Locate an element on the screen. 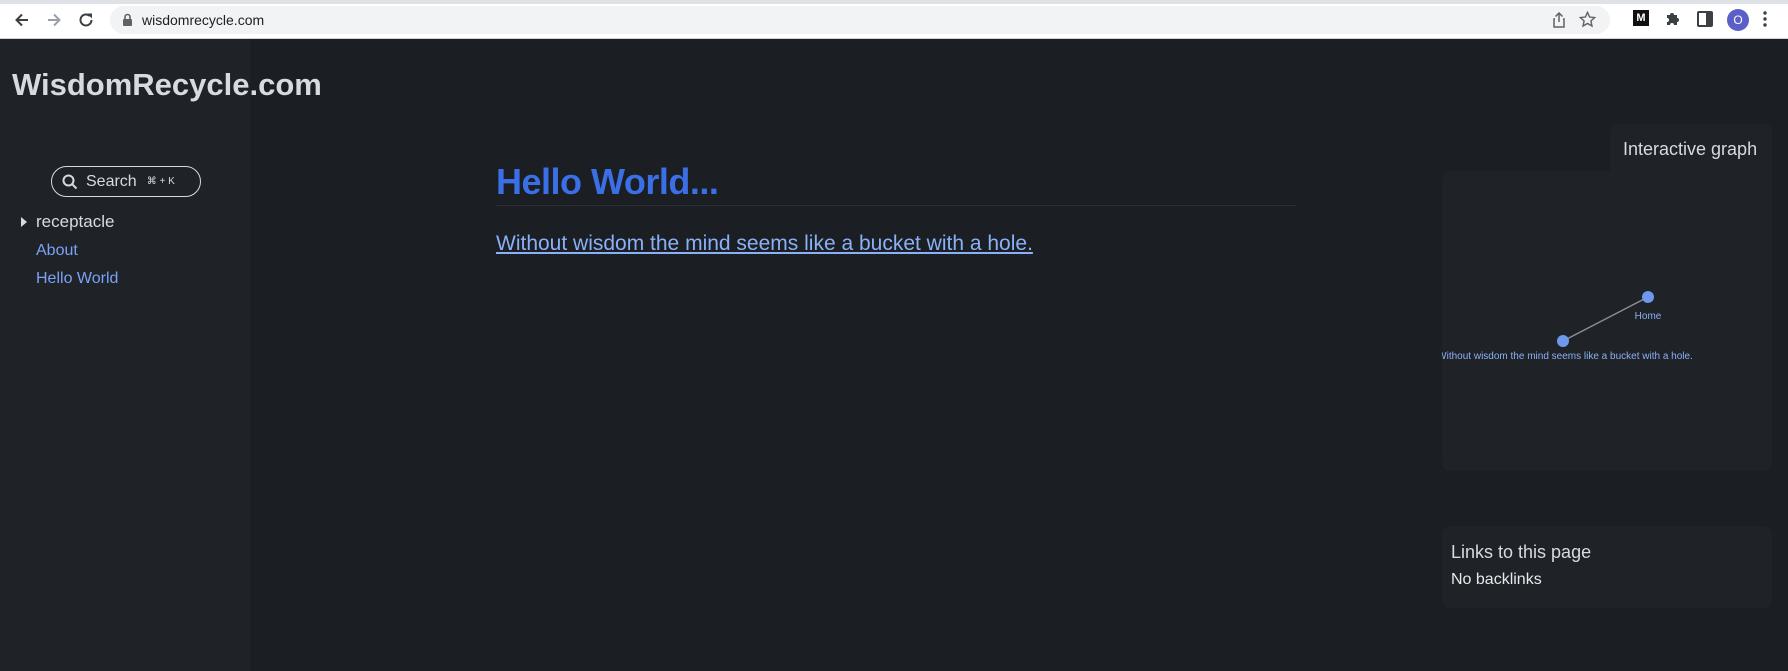 The height and width of the screenshot is (671, 1788). url-text: wisdomrecycle.com is located at coordinates (203, 20).